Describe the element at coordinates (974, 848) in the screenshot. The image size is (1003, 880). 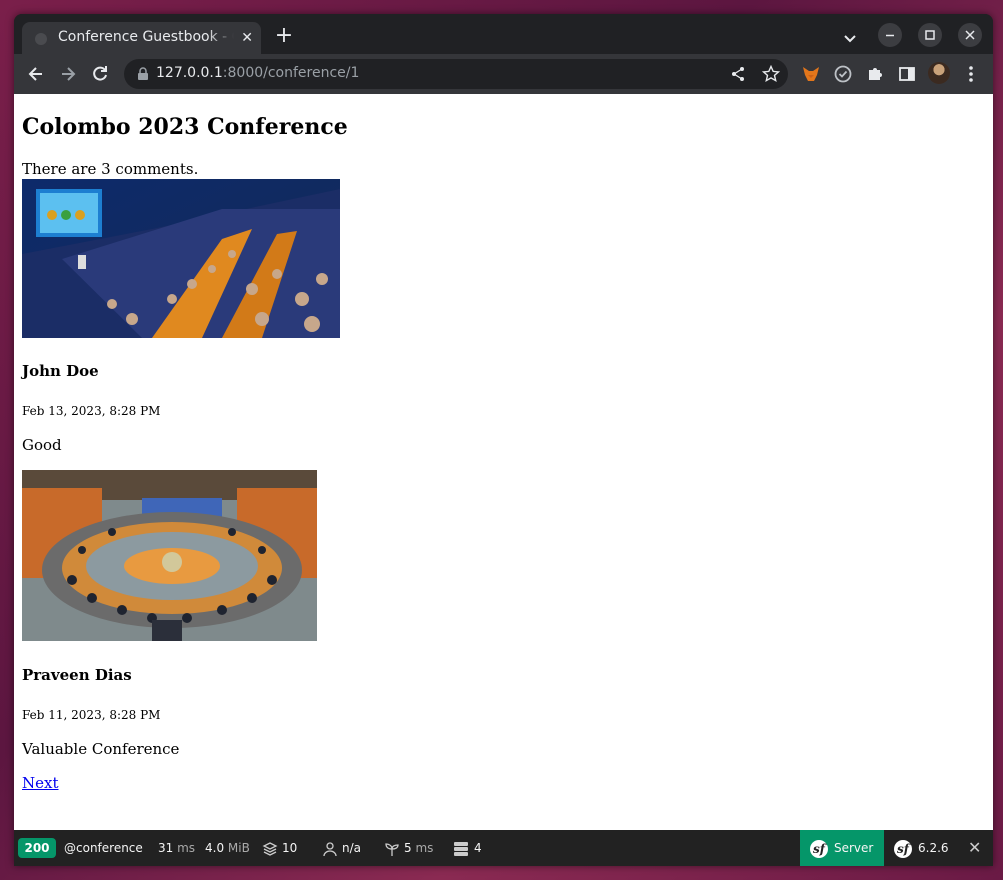
I see `close-toolbar-icon: ✕` at that location.